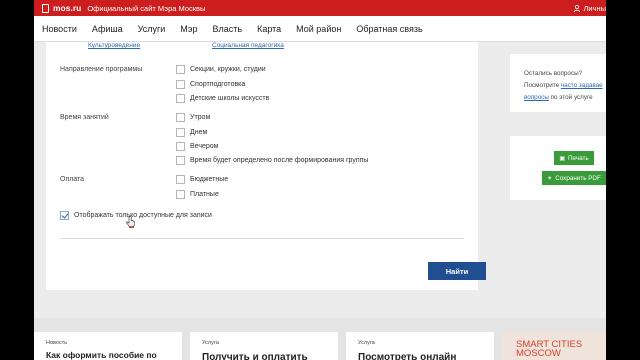  What do you see at coordinates (420, 346) in the screenshot?
I see `card-service-2: Услуга Посмотреть онлайн` at bounding box center [420, 346].